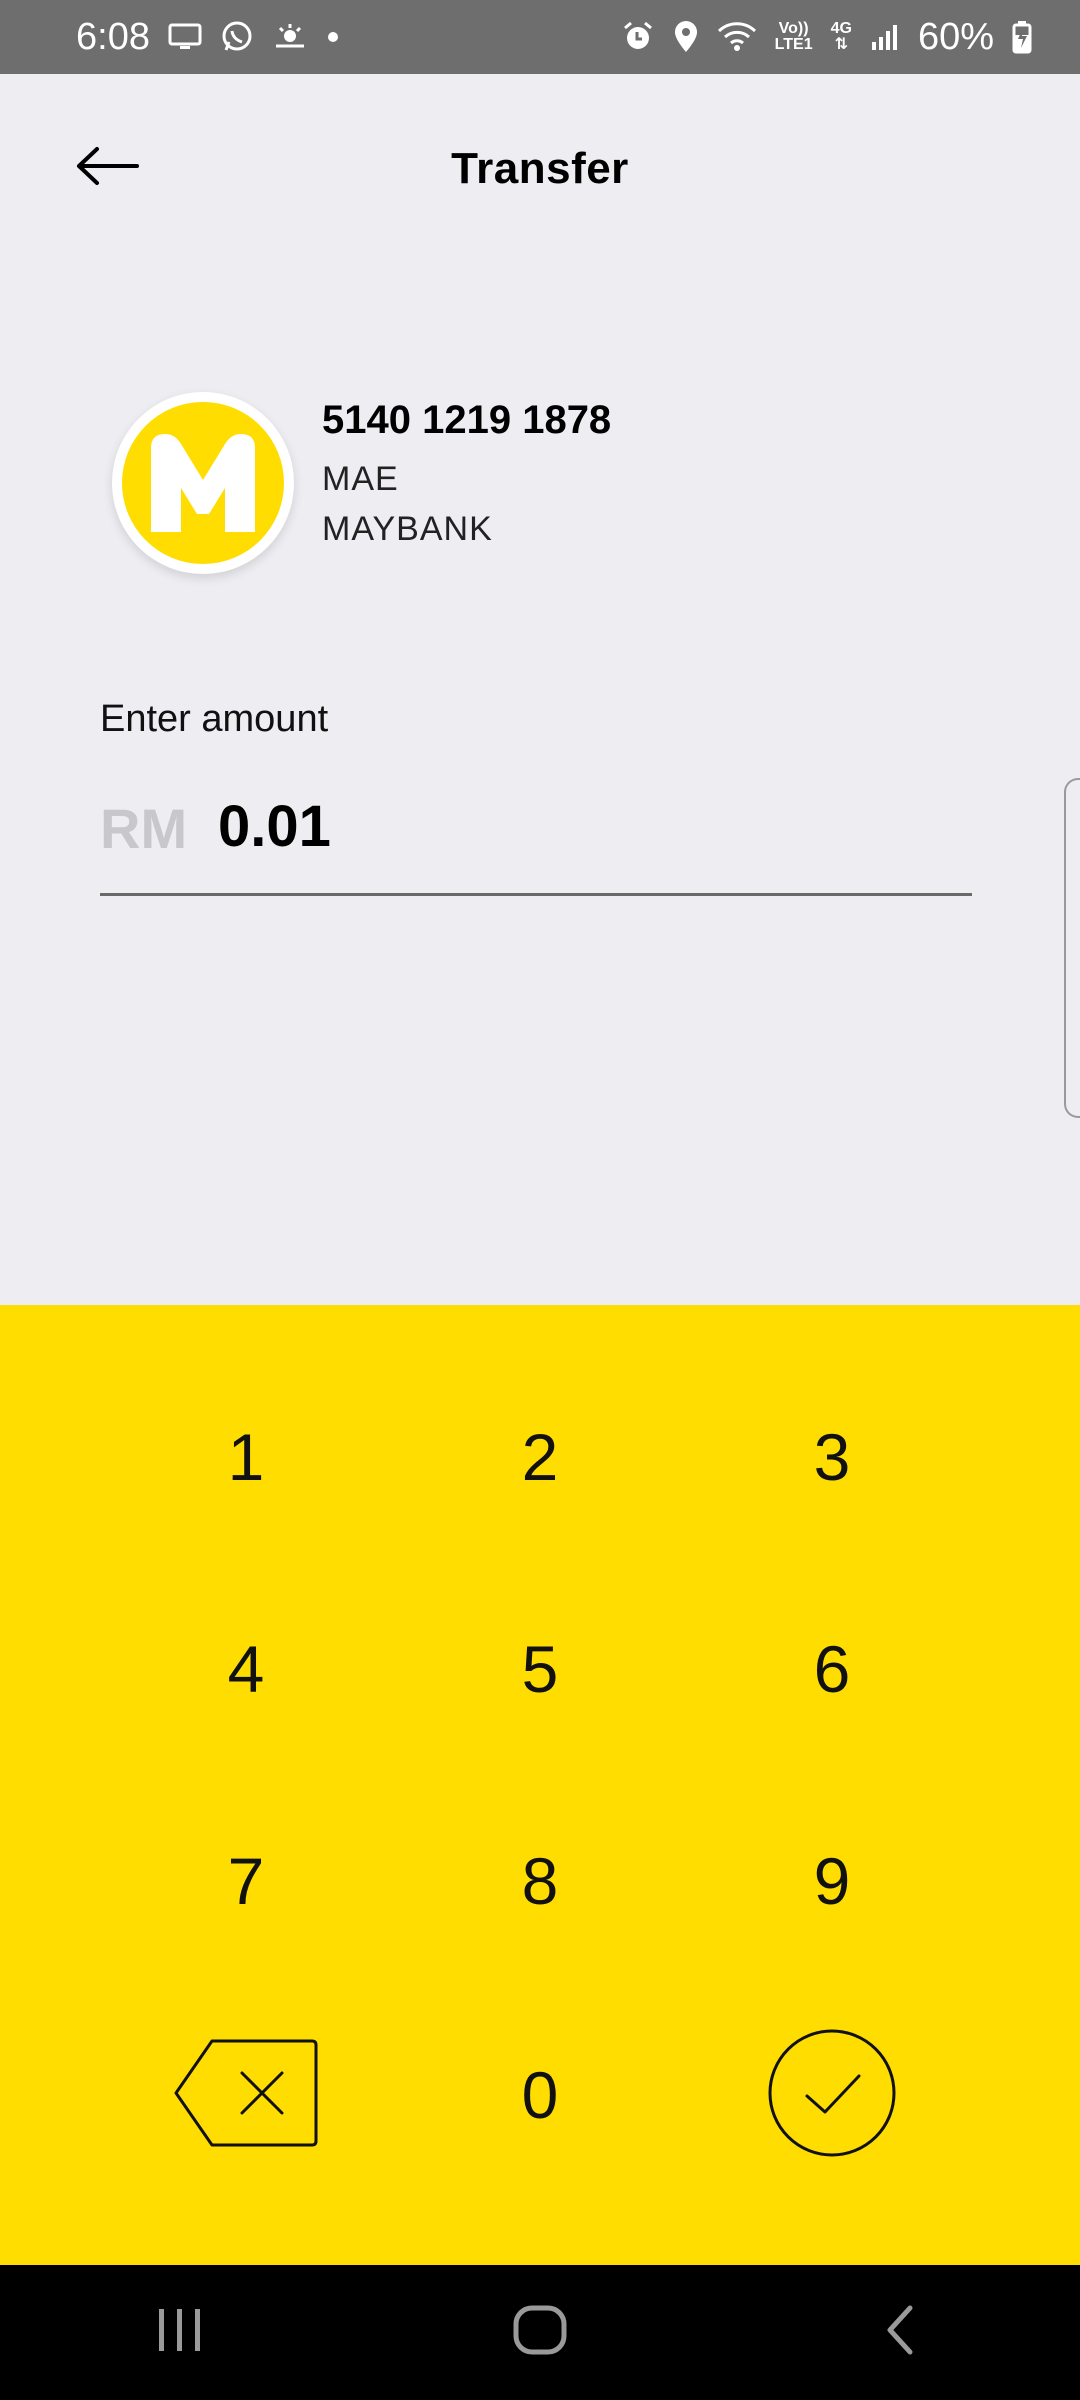 The width and height of the screenshot is (1080, 2400). What do you see at coordinates (333, 37) in the screenshot?
I see `dot-icon` at bounding box center [333, 37].